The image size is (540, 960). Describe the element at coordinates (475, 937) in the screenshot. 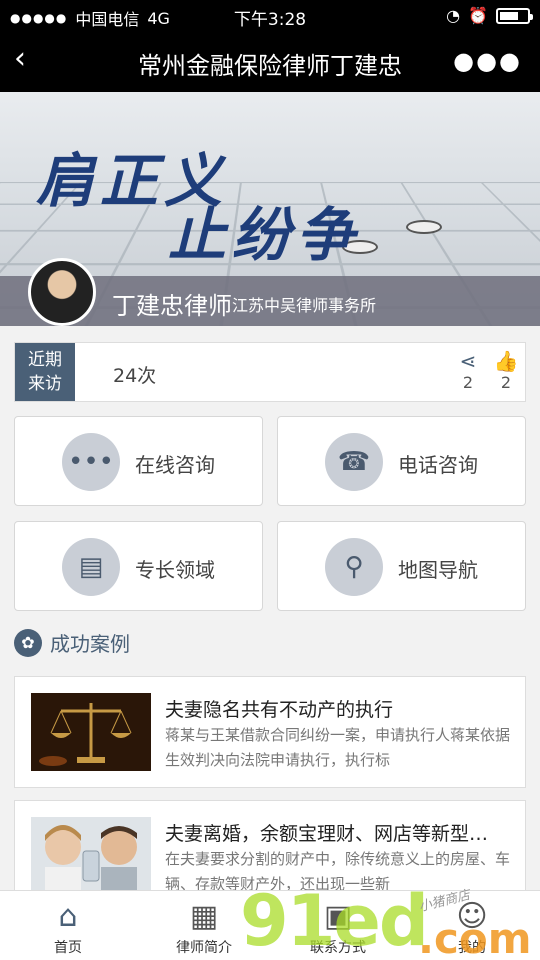

I see `watermark-domain: .com` at that location.